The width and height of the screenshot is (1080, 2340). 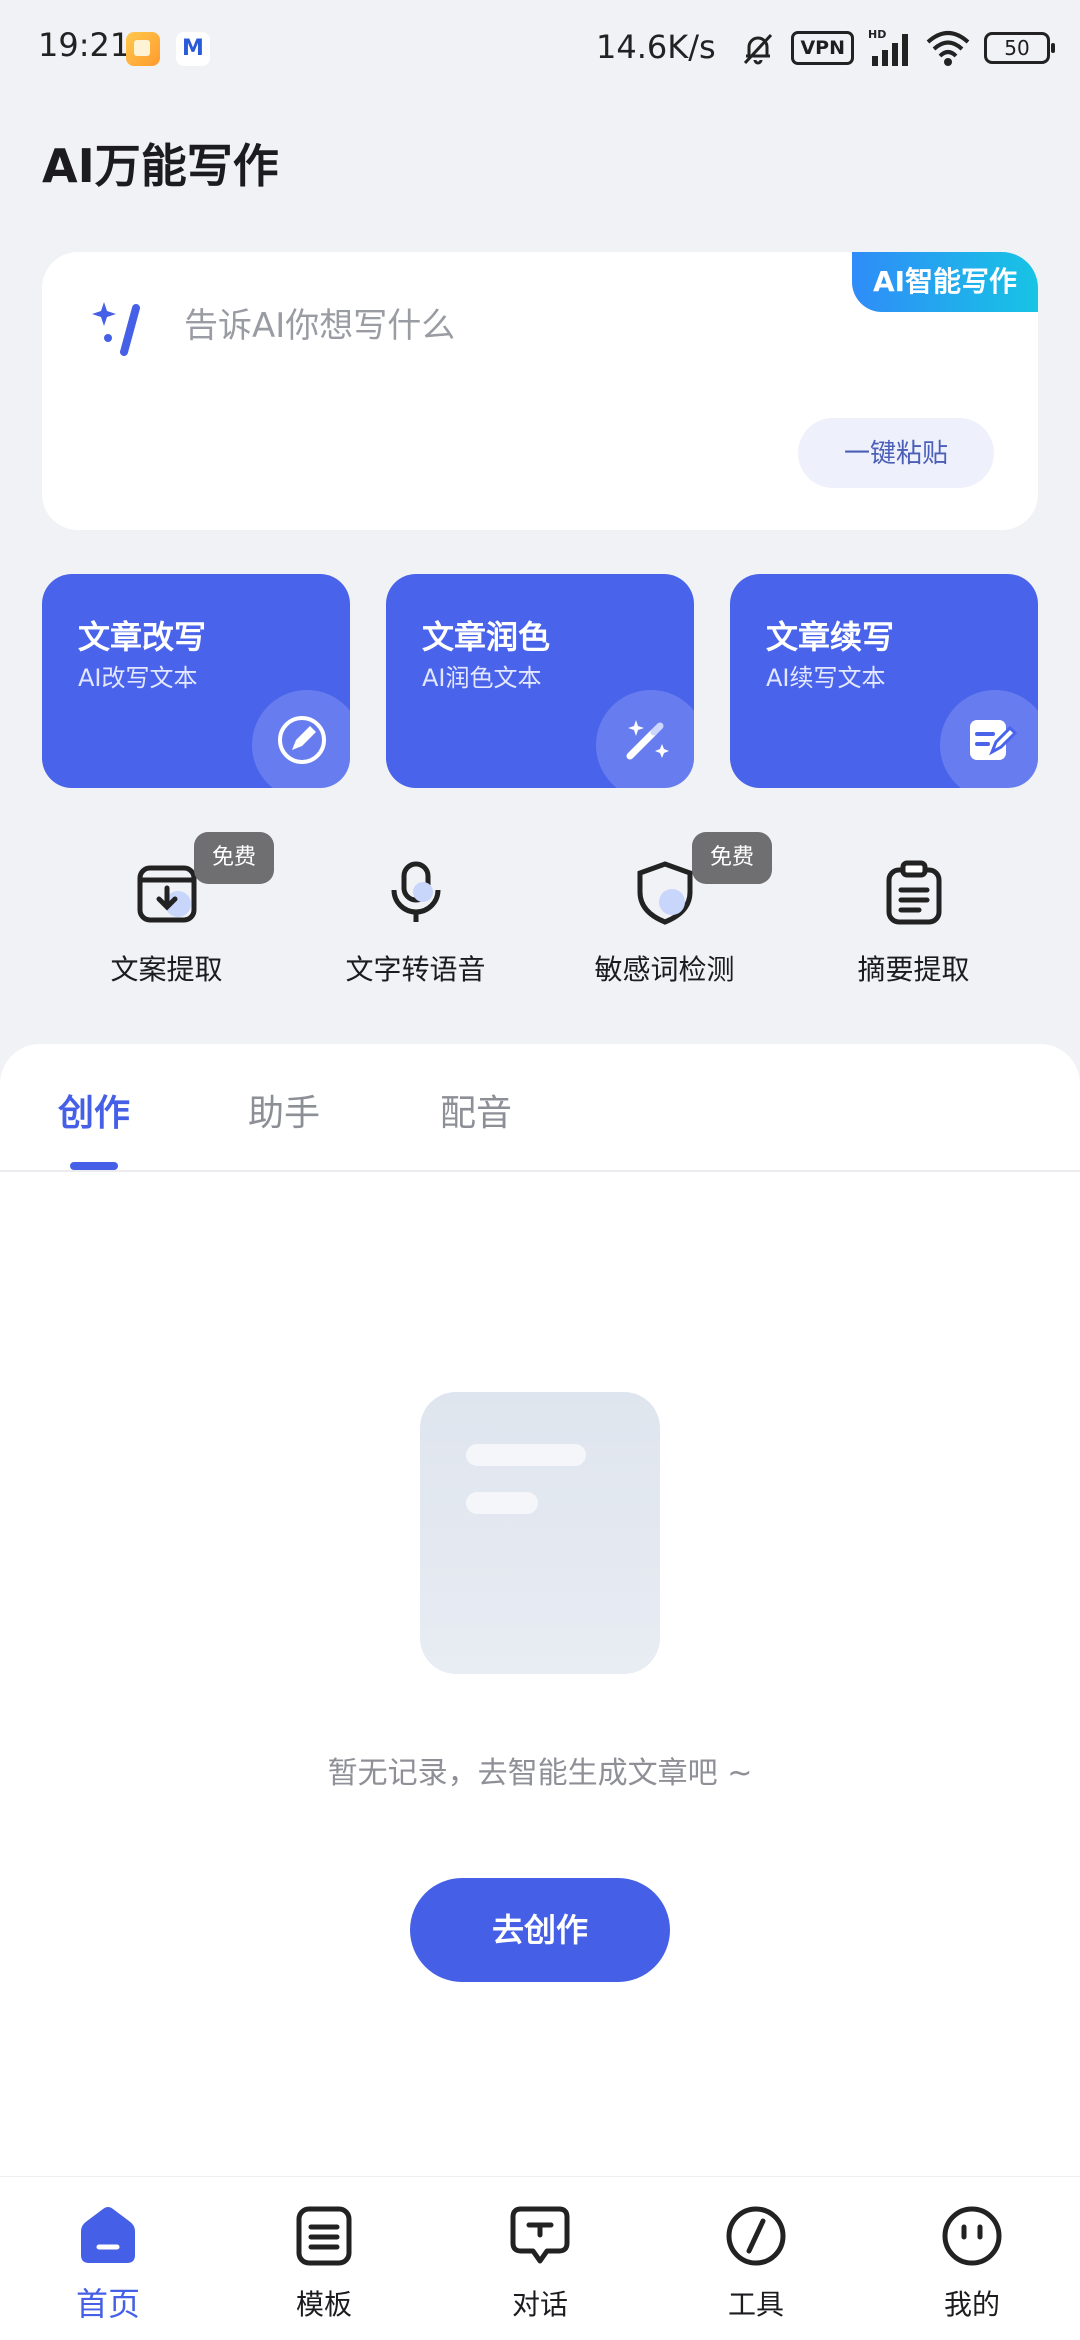 What do you see at coordinates (84, 45) in the screenshot?
I see `status-time: 19:21` at bounding box center [84, 45].